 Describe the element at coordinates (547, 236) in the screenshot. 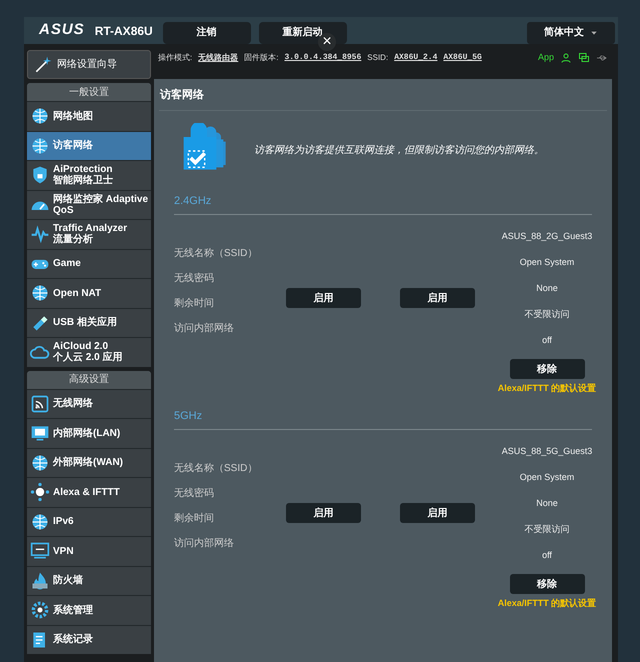

I see `guest-value: ASUS_88_2G_Guest3` at that location.